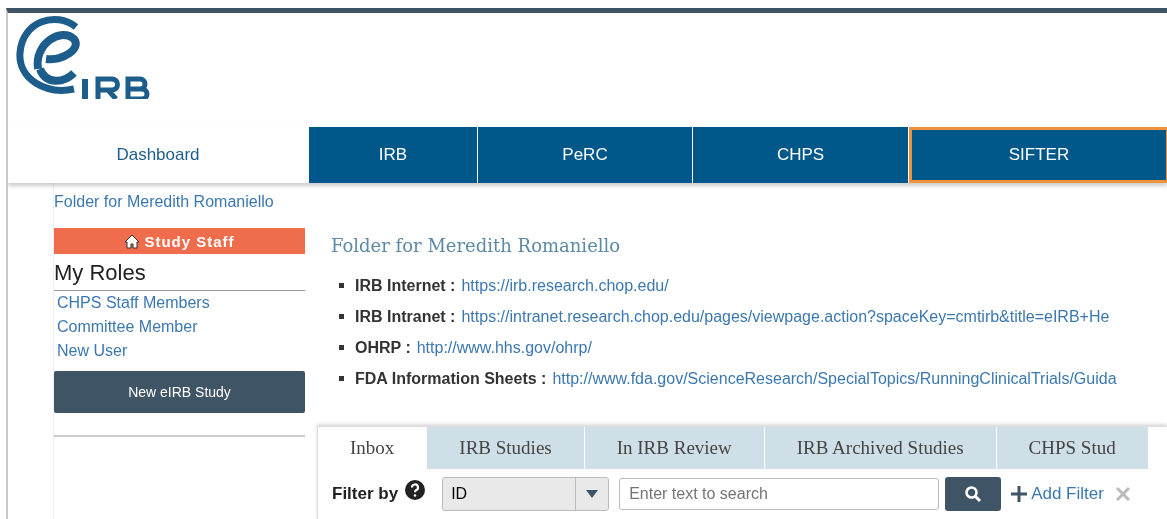 The height and width of the screenshot is (519, 1167). What do you see at coordinates (476, 245) in the screenshot?
I see `folder-title: Folder for Meredith Romaniello` at bounding box center [476, 245].